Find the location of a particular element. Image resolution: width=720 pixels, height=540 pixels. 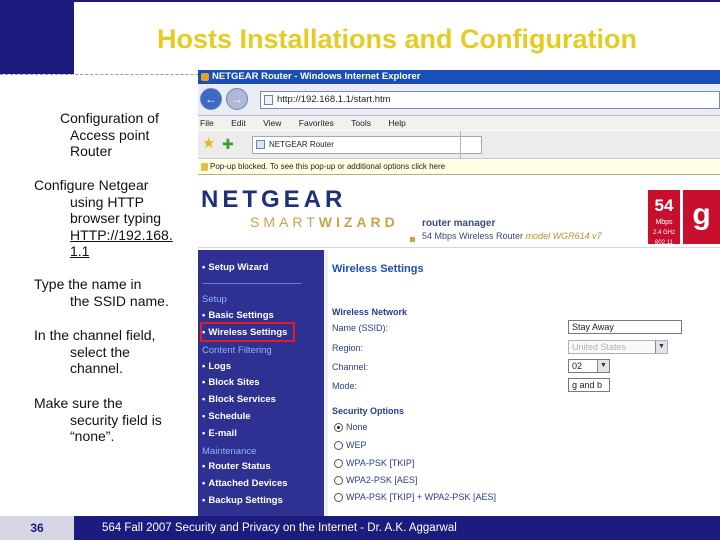

note-ssid: Type the name in the SSID name. is located at coordinates (114, 292).